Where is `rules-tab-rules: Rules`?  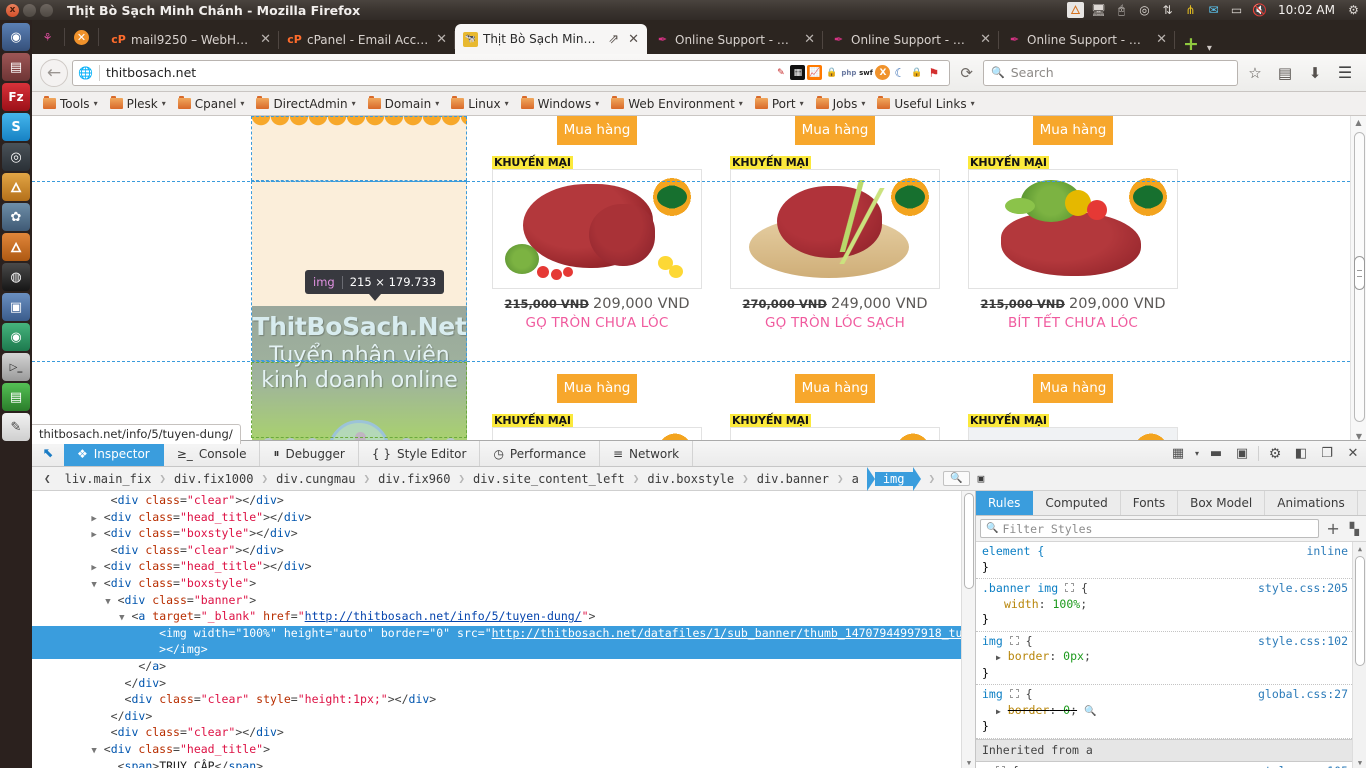
rules-tab-rules: Rules is located at coordinates (1005, 503).